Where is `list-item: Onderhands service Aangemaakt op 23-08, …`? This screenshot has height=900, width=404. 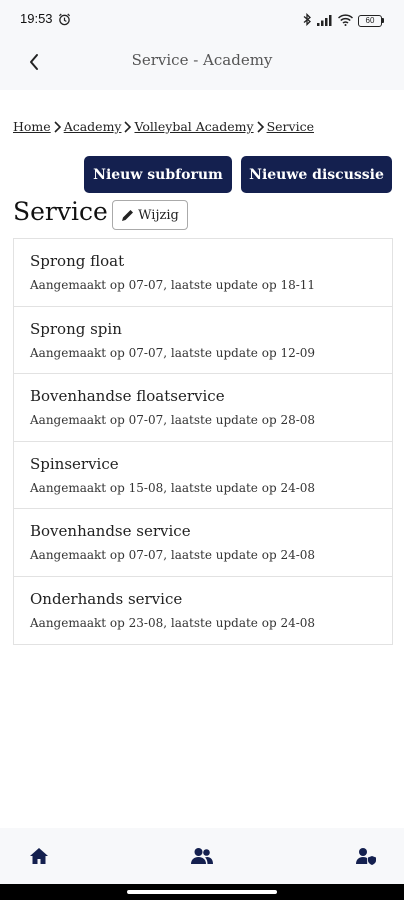
list-item: Onderhands service Aangemaakt op 23-08, … is located at coordinates (203, 611).